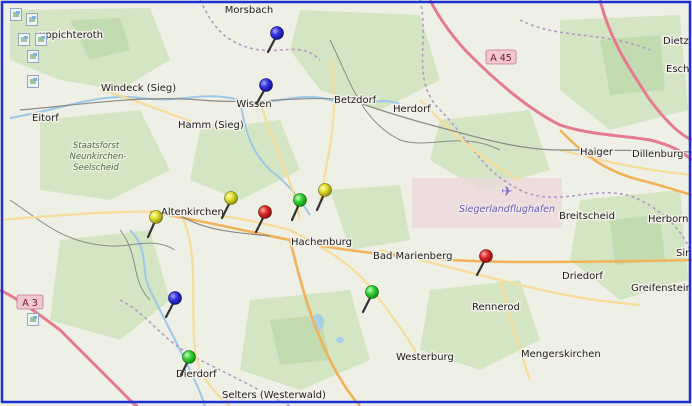  I want to click on town-label-badmarienberg: Bad Marienberg, so click(412, 256).